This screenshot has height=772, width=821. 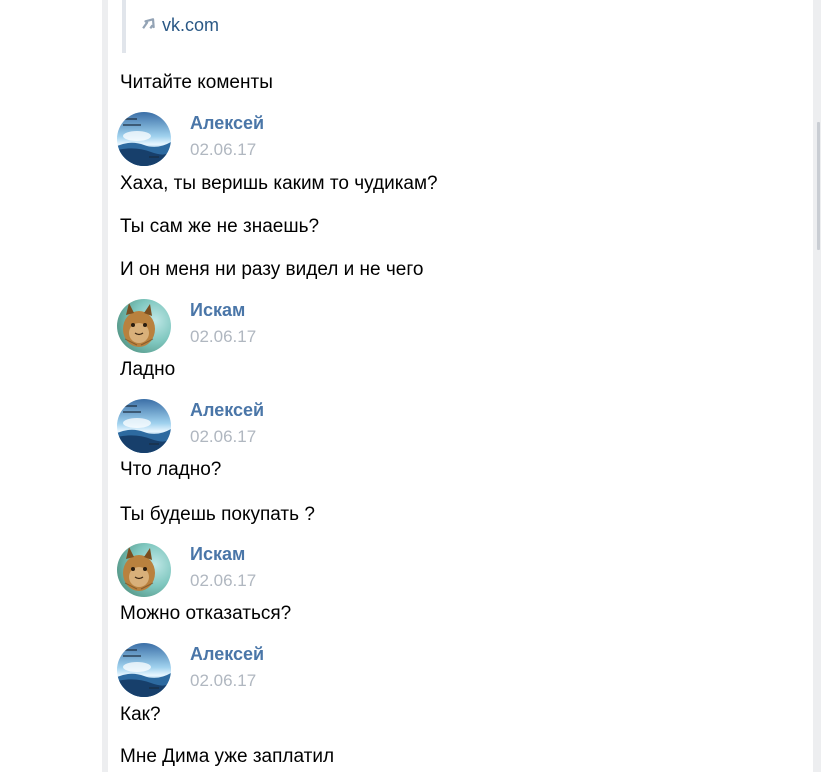 I want to click on link-attachment-row: vk.com, so click(x=180, y=25).